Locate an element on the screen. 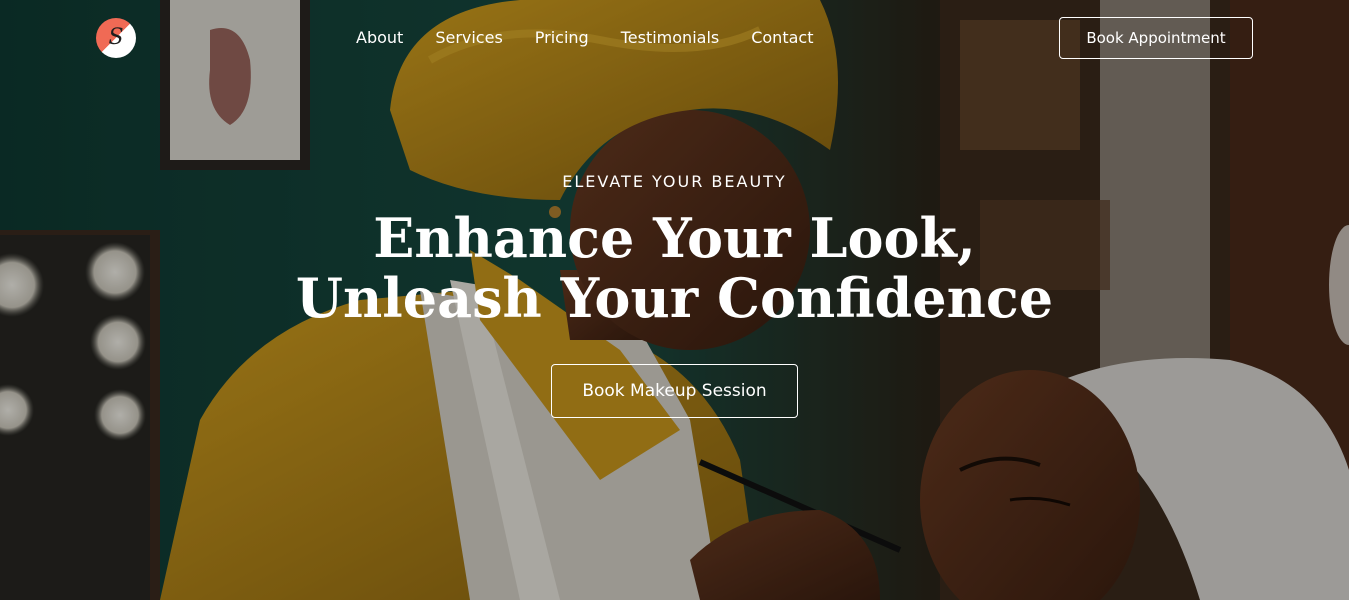 This screenshot has height=600, width=1349. nav-link-about: About is located at coordinates (379, 38).